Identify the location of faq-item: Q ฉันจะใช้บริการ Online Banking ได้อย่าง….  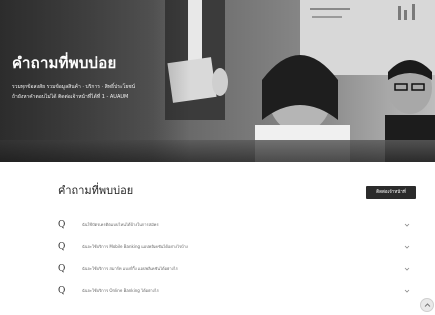
(234, 295).